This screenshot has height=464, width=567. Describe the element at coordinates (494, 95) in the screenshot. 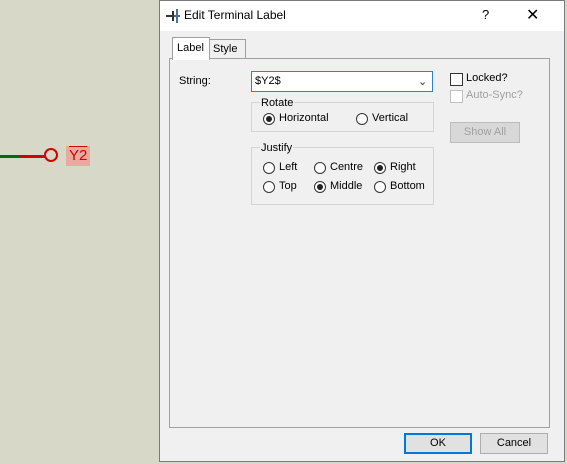

I see `autosync-label: Auto-Sync?` at that location.